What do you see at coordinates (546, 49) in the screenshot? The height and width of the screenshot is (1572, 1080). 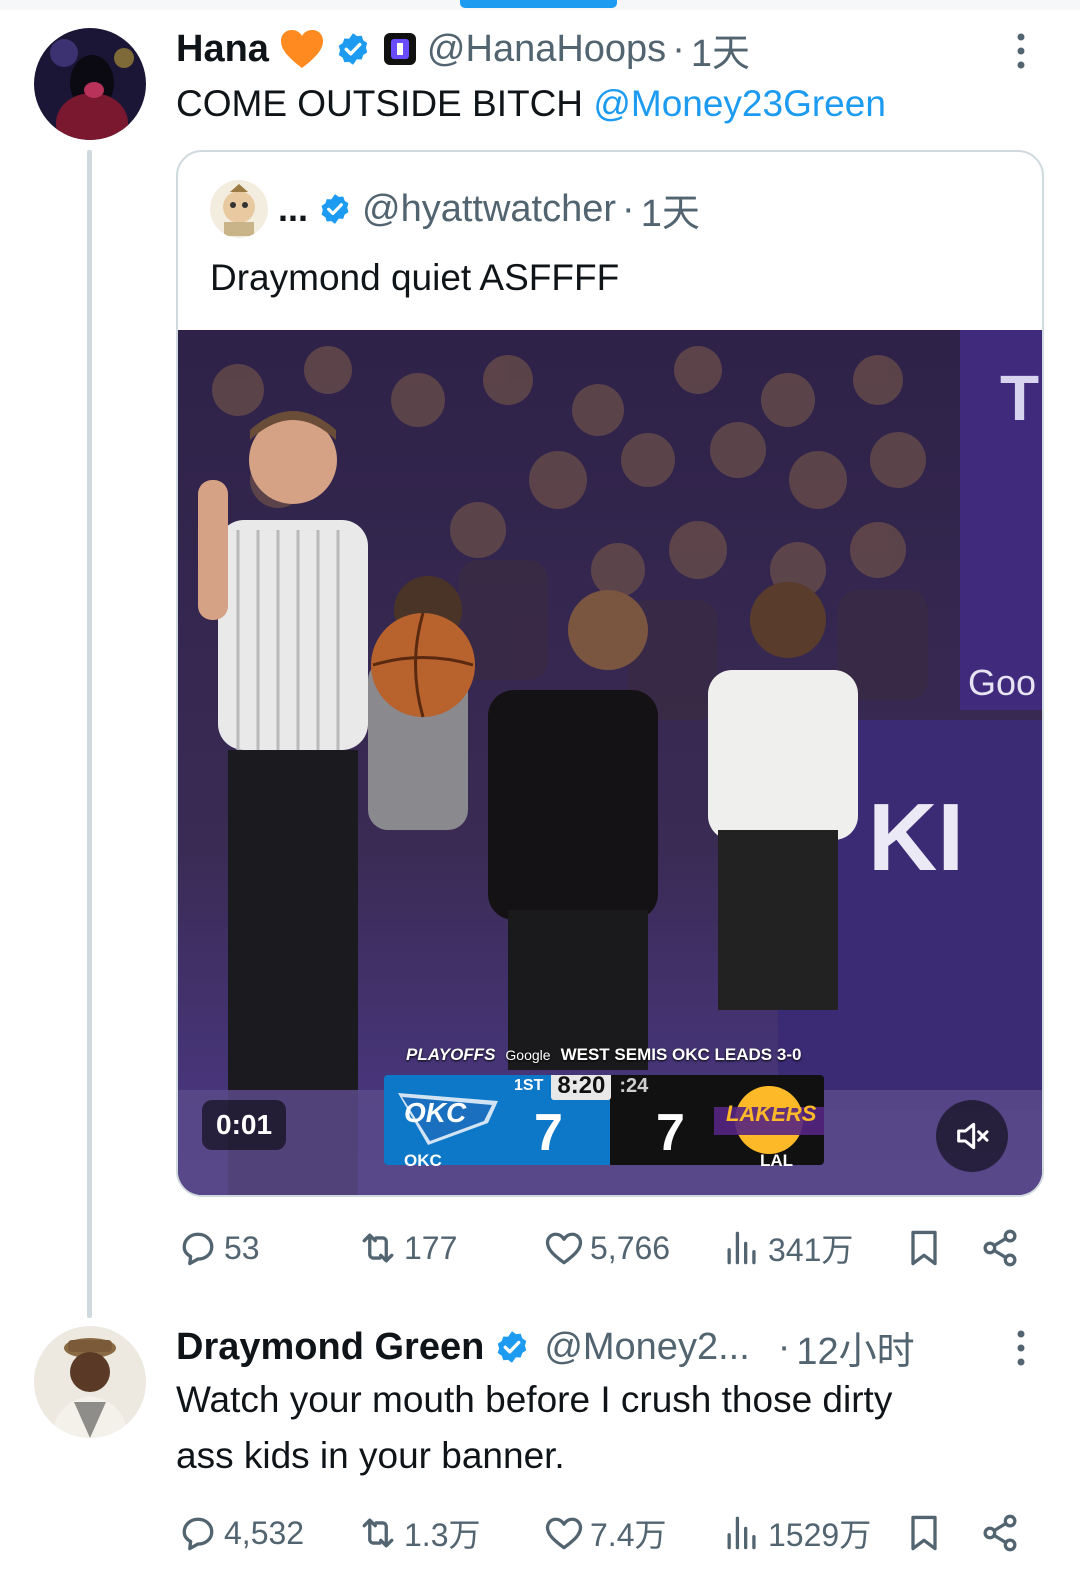 I see `handle: @HanaHoops` at bounding box center [546, 49].